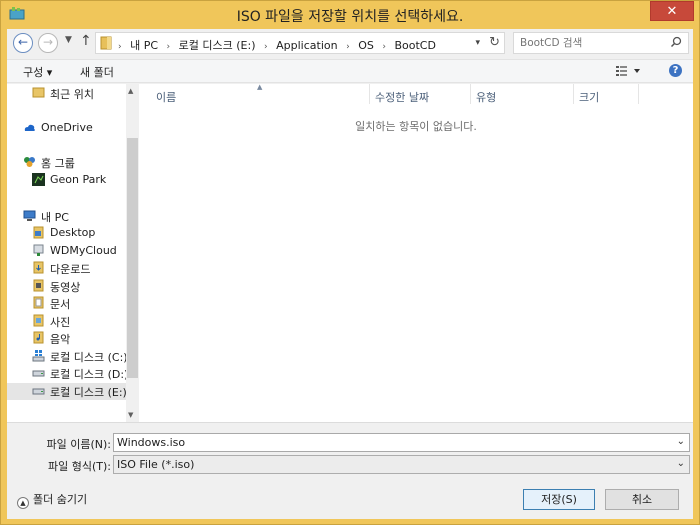 This screenshot has width=700, height=525. What do you see at coordinates (23, 43) in the screenshot?
I see `back-button: ←` at bounding box center [23, 43].